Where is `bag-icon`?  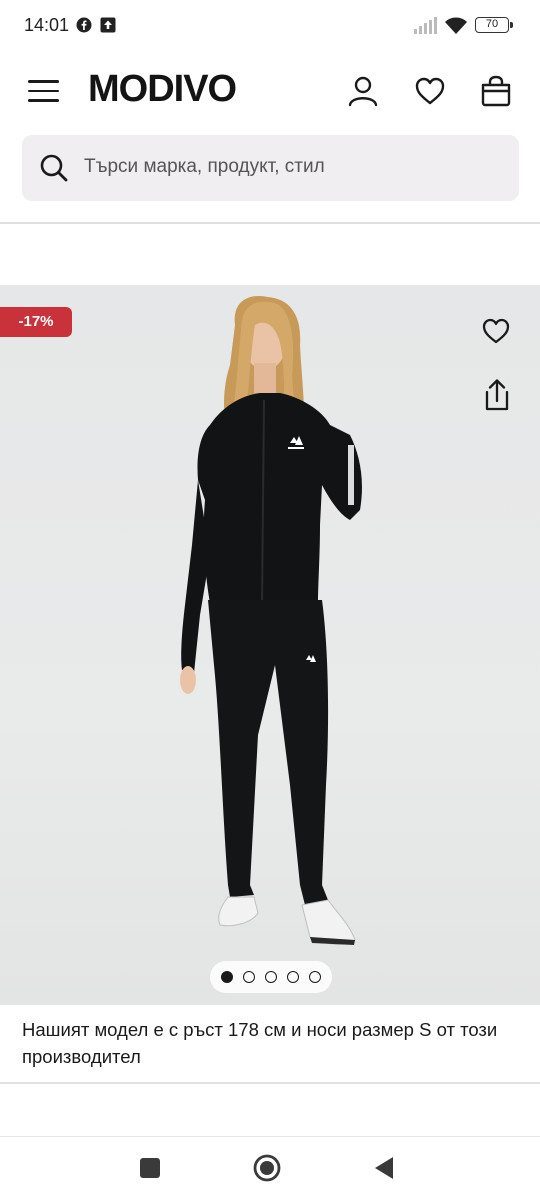
bag-icon is located at coordinates (496, 91).